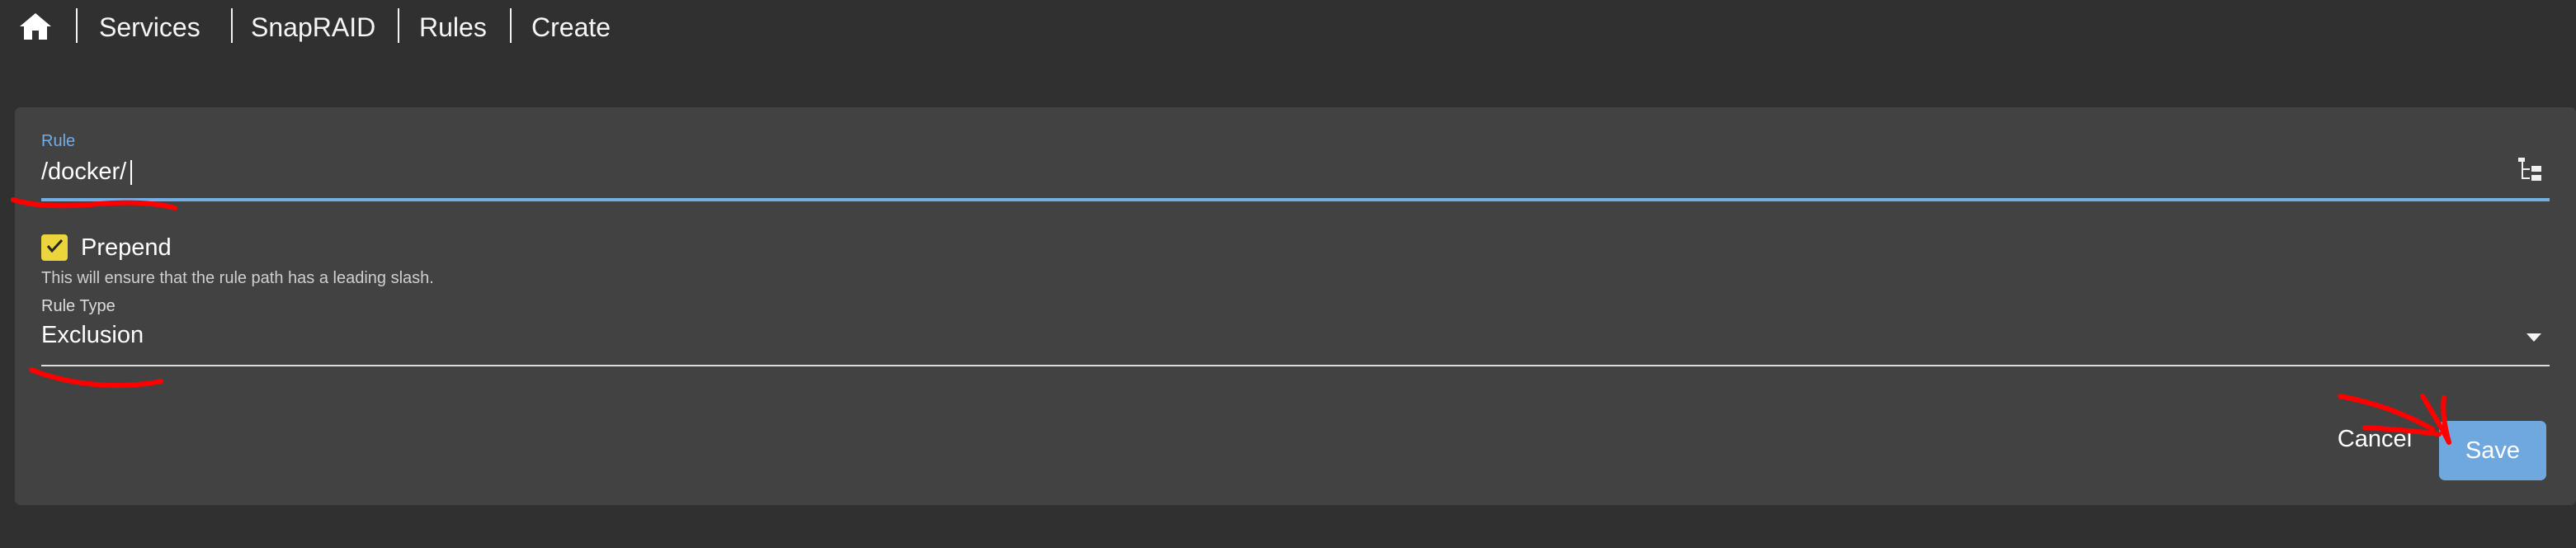 The image size is (2576, 548). Describe the element at coordinates (58, 141) in the screenshot. I see `rule-field-label: Rule` at that location.